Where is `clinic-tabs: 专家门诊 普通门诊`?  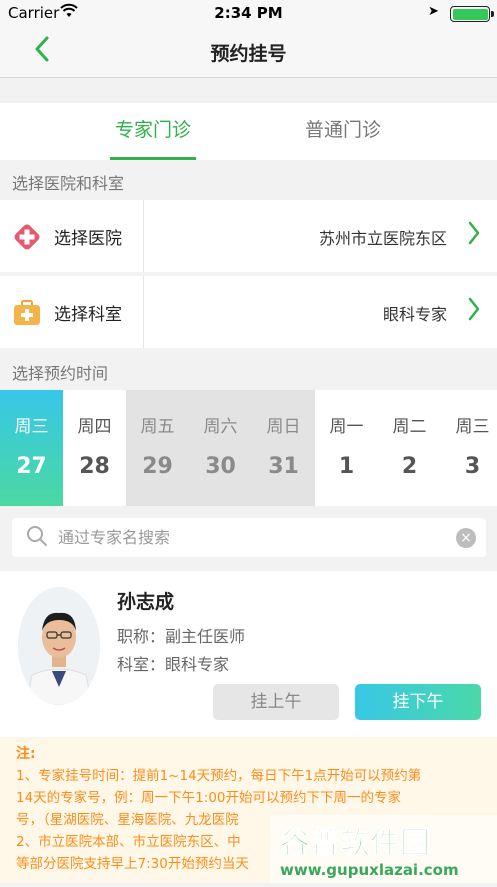 clinic-tabs: 专家门诊 普通门诊 is located at coordinates (248, 131).